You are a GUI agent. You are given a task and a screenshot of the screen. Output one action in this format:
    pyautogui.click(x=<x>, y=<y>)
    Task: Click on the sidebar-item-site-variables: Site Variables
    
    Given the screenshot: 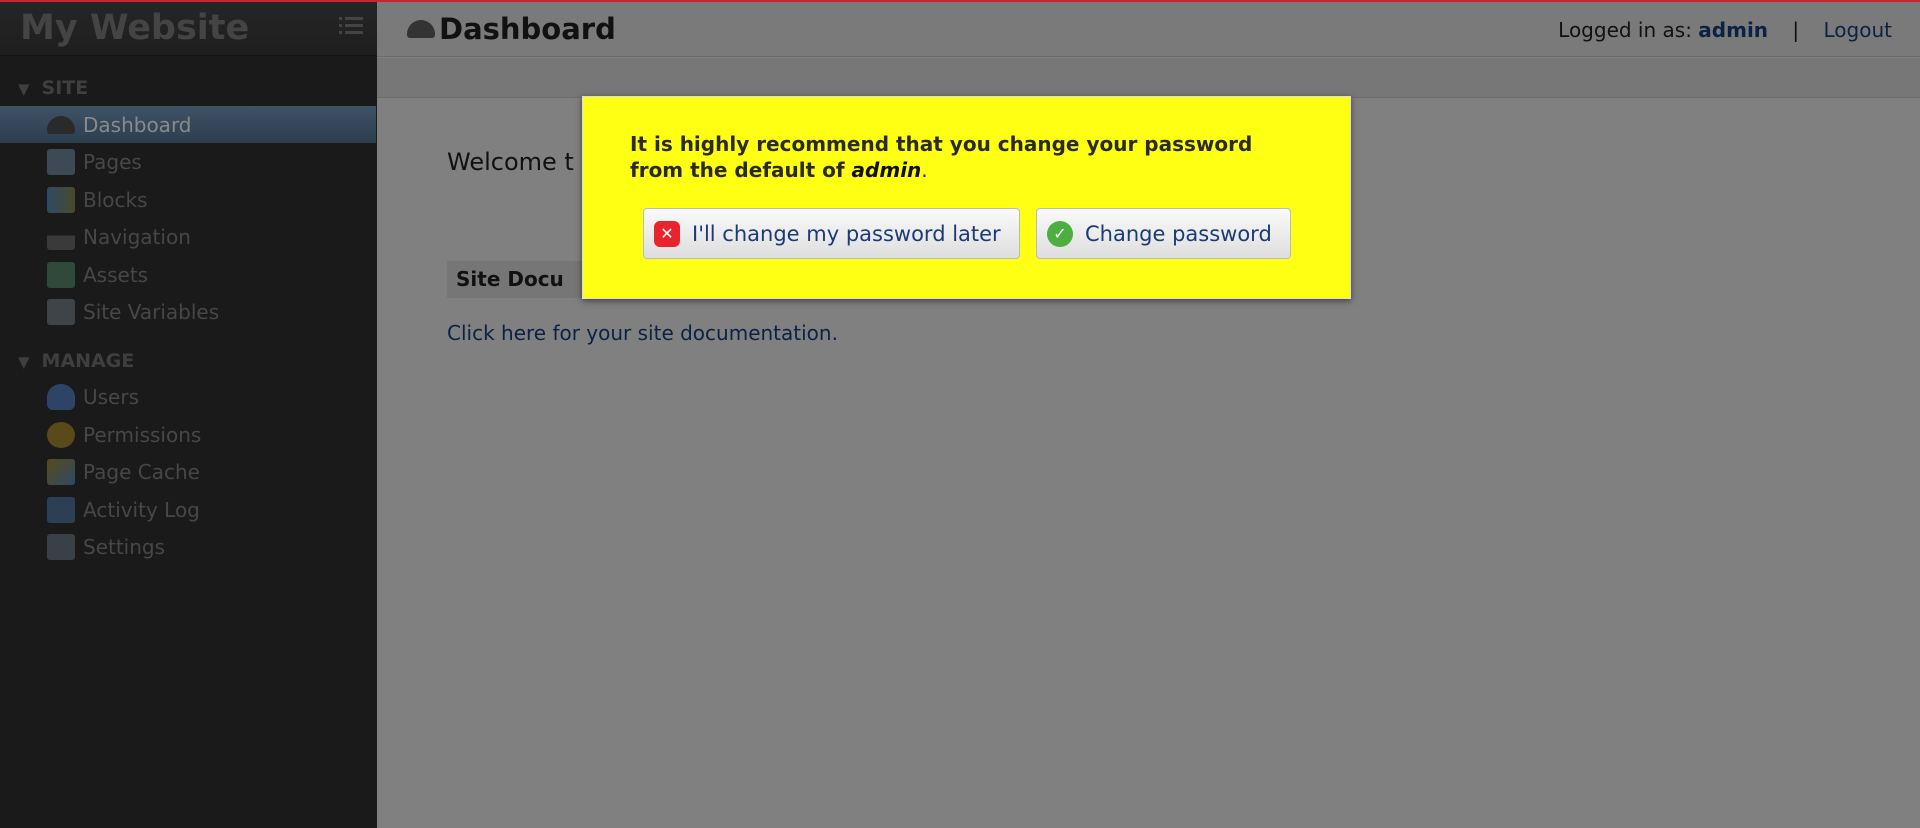 What is the action you would take?
    pyautogui.click(x=188, y=311)
    